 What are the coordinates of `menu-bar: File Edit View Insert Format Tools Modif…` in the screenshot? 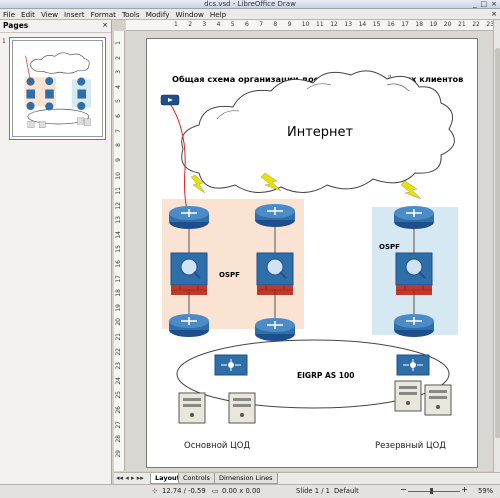 It's located at (250, 14).